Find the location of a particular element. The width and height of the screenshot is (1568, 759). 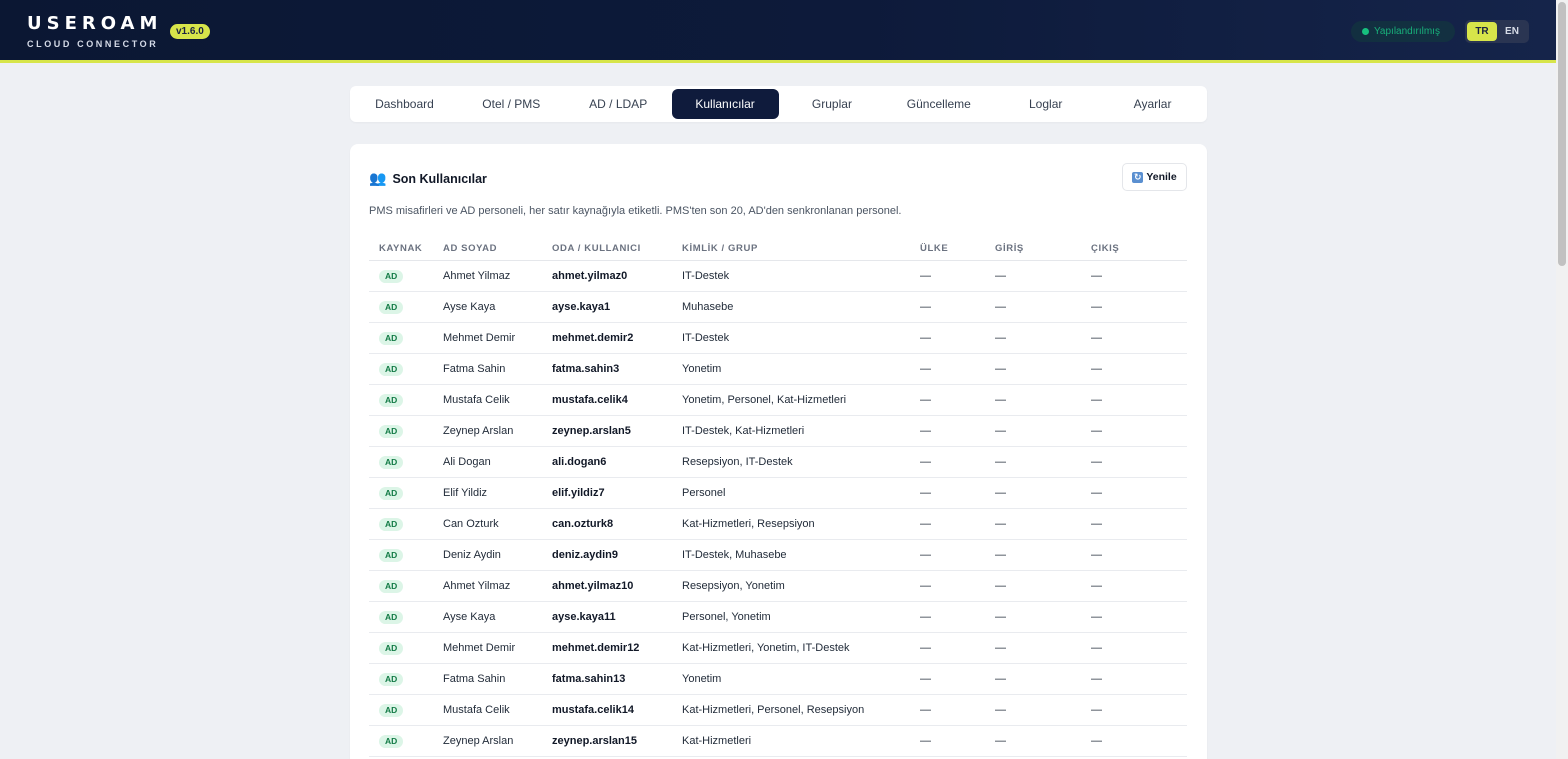

cell-oda-kullanici: mehmet.demir2 is located at coordinates (593, 338).